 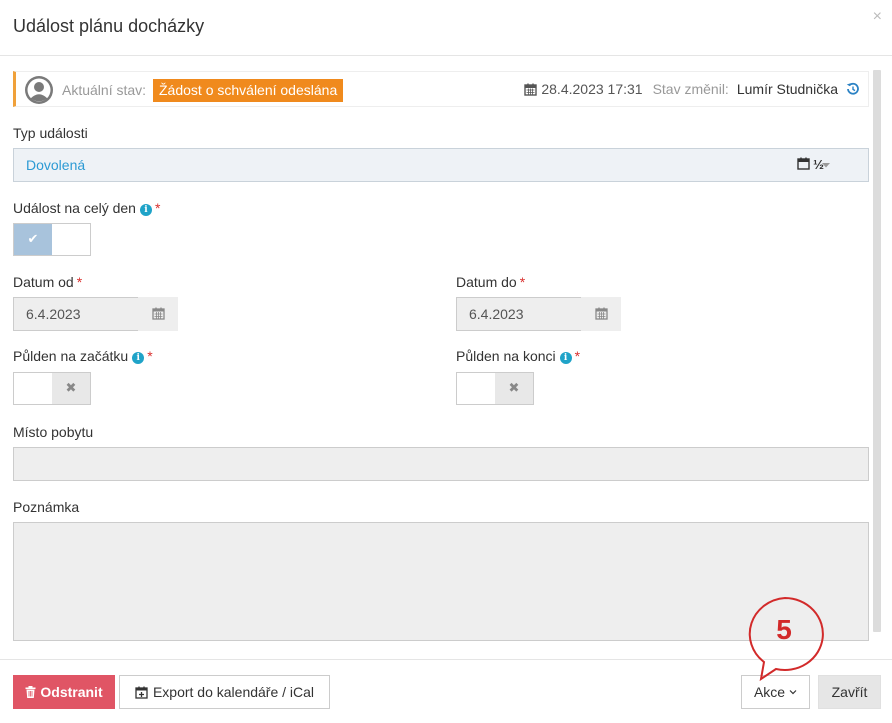 I want to click on close-button: Zavřít, so click(x=849, y=692).